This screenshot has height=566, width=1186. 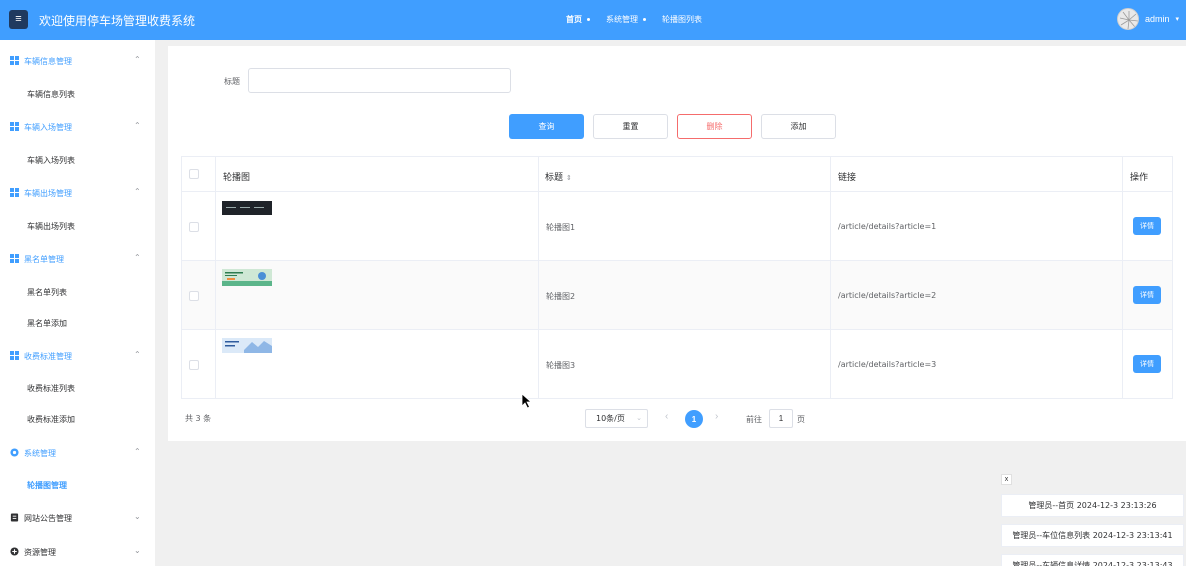 What do you see at coordinates (610, 418) in the screenshot?
I see `page-size-value: 10条/页` at bounding box center [610, 418].